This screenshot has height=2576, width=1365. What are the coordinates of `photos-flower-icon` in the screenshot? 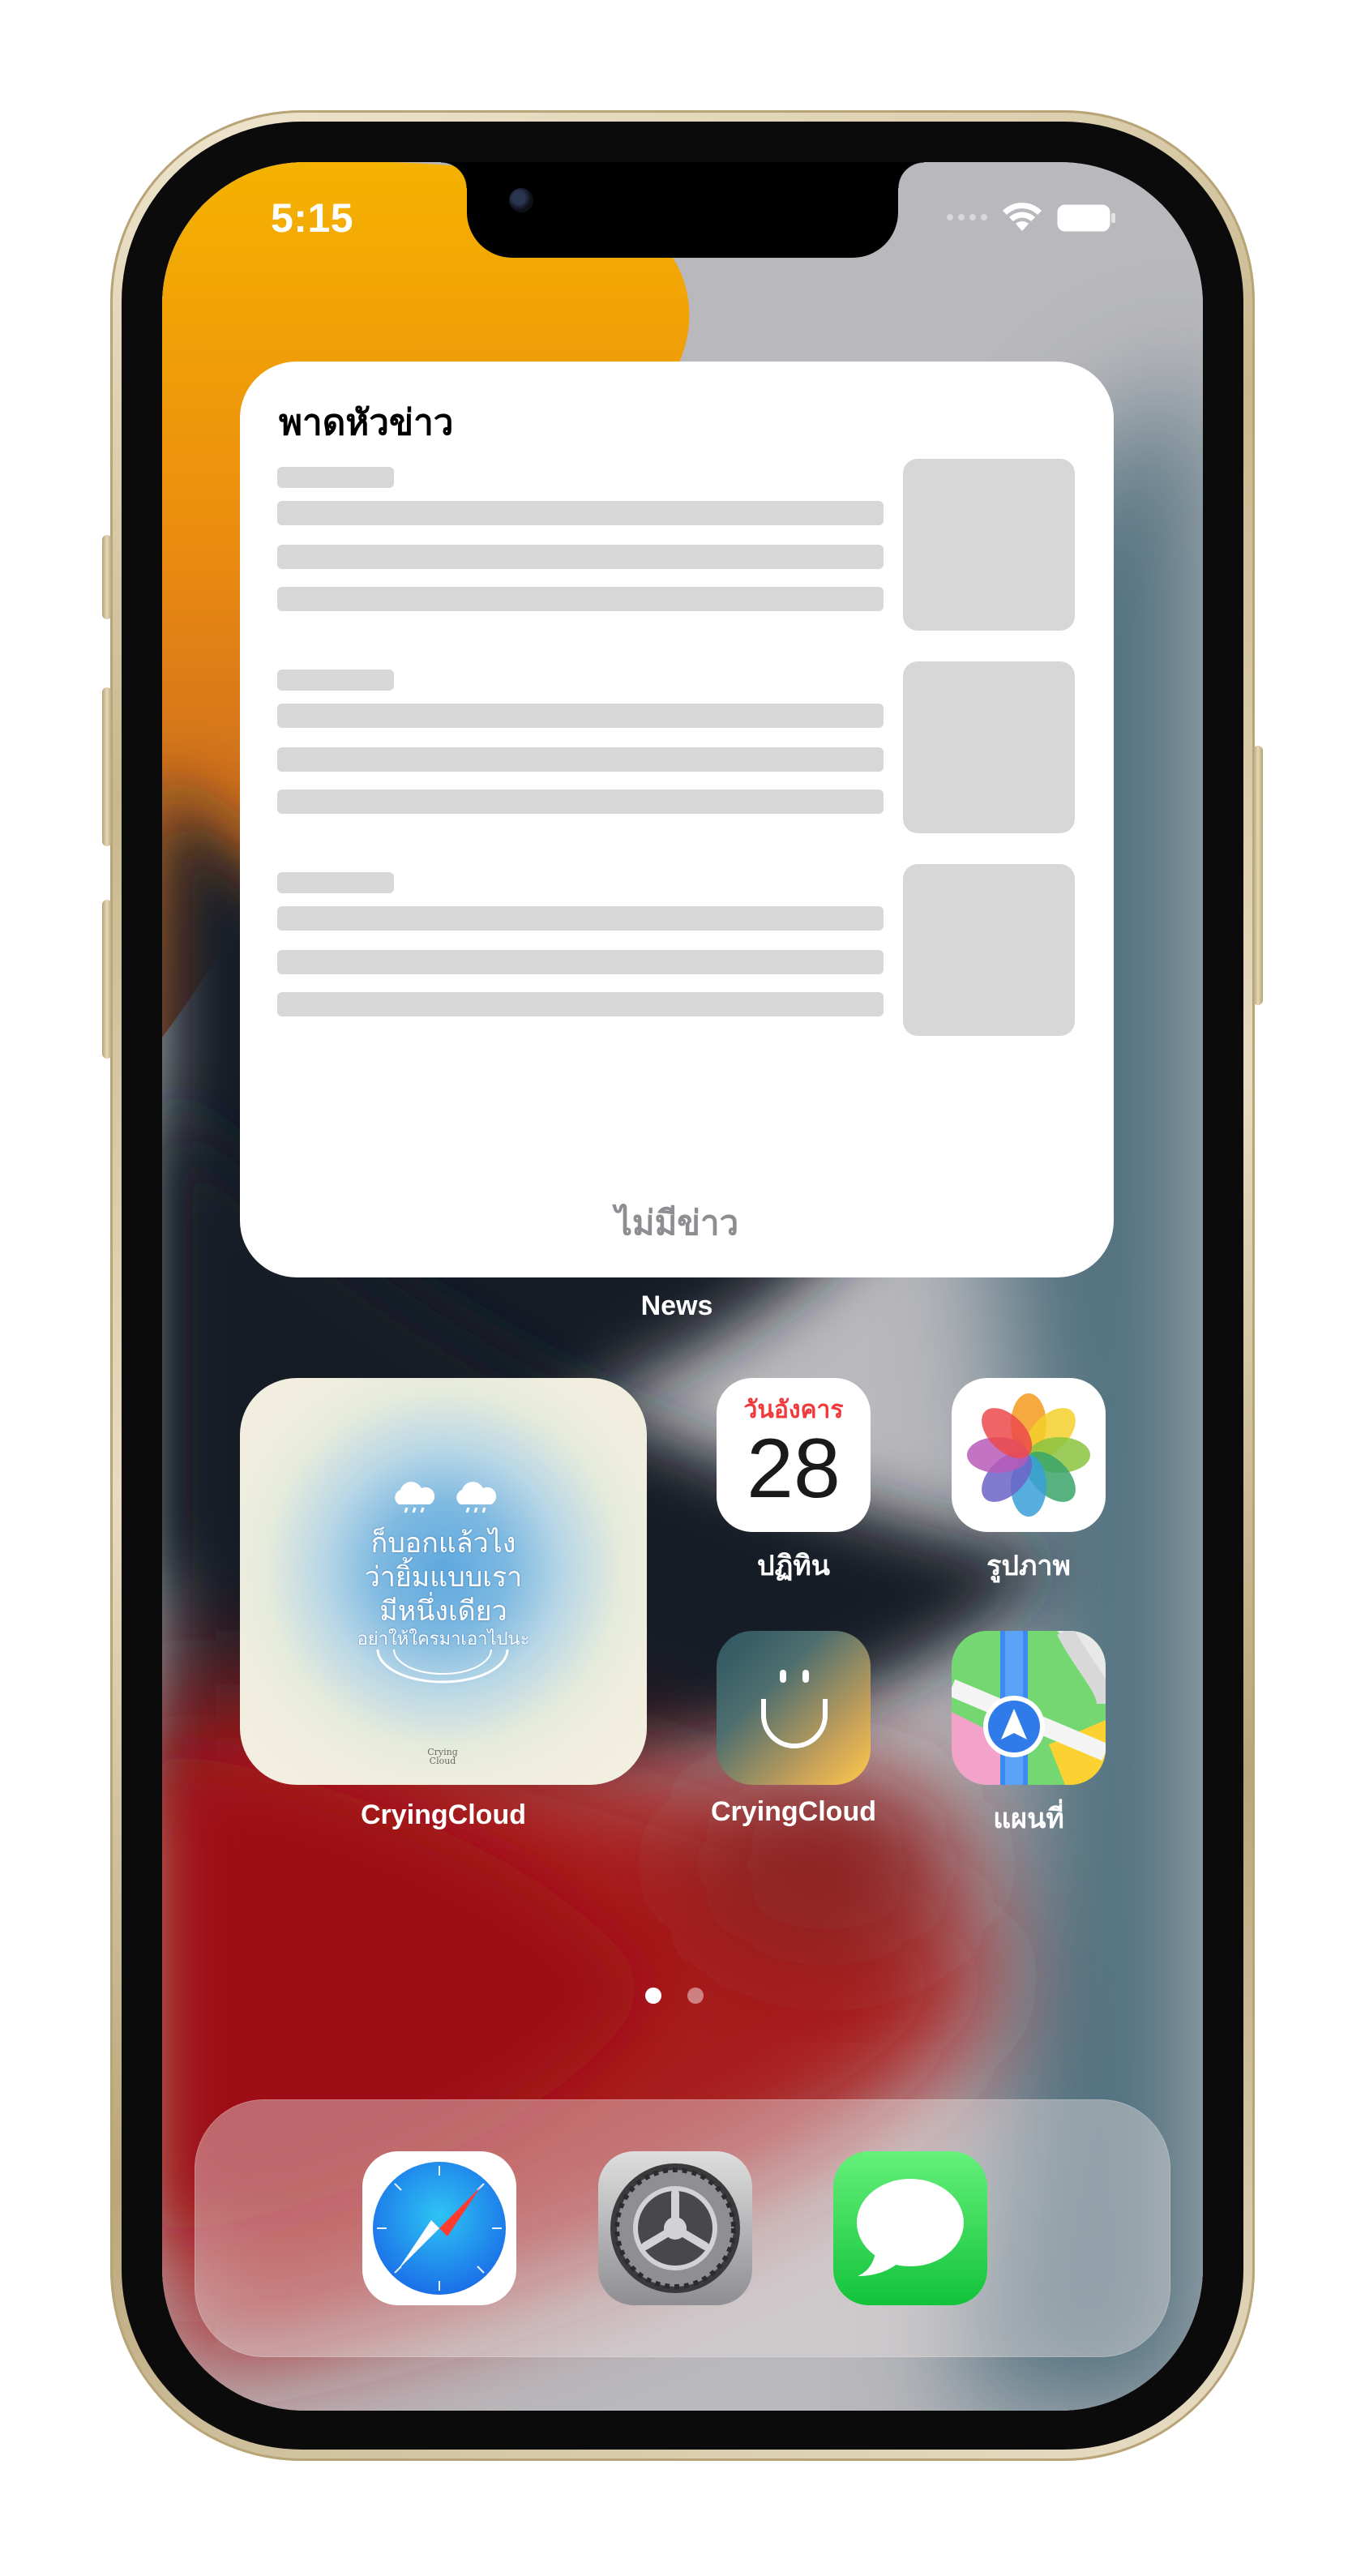 It's located at (1028, 1455).